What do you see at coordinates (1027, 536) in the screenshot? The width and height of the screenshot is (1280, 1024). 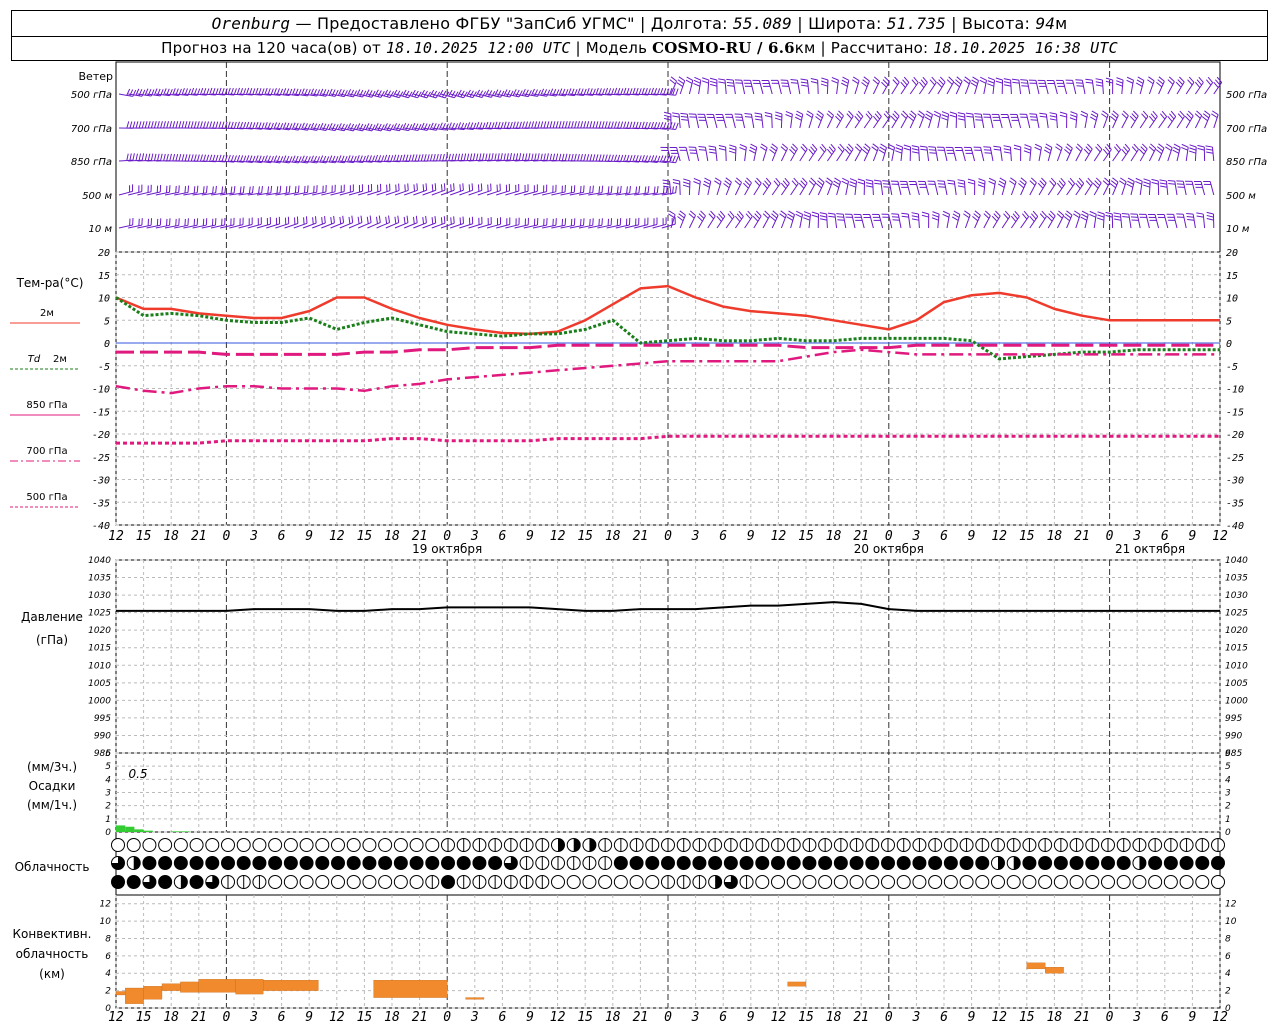 I see `x-tick-label: 15` at bounding box center [1027, 536].